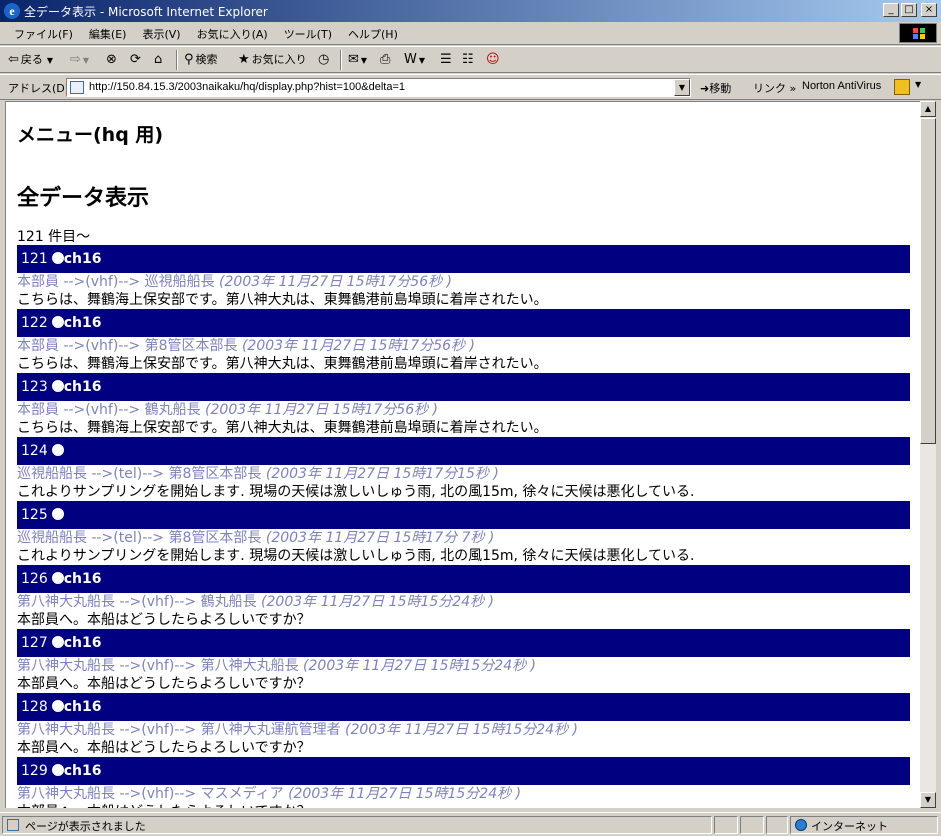  Describe the element at coordinates (373, 34) in the screenshot. I see `menu-item: ヘルプ(H)` at that location.